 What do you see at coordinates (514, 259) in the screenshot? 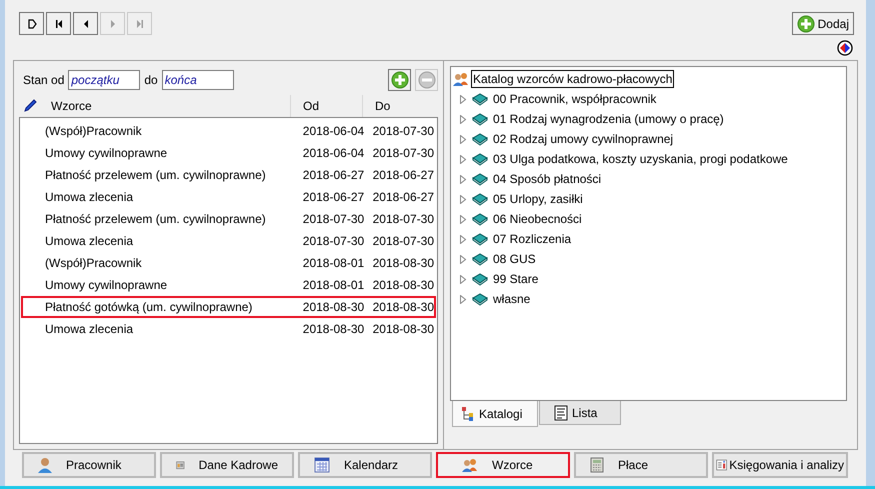
I see `tree-item: 08 GUS` at bounding box center [514, 259].